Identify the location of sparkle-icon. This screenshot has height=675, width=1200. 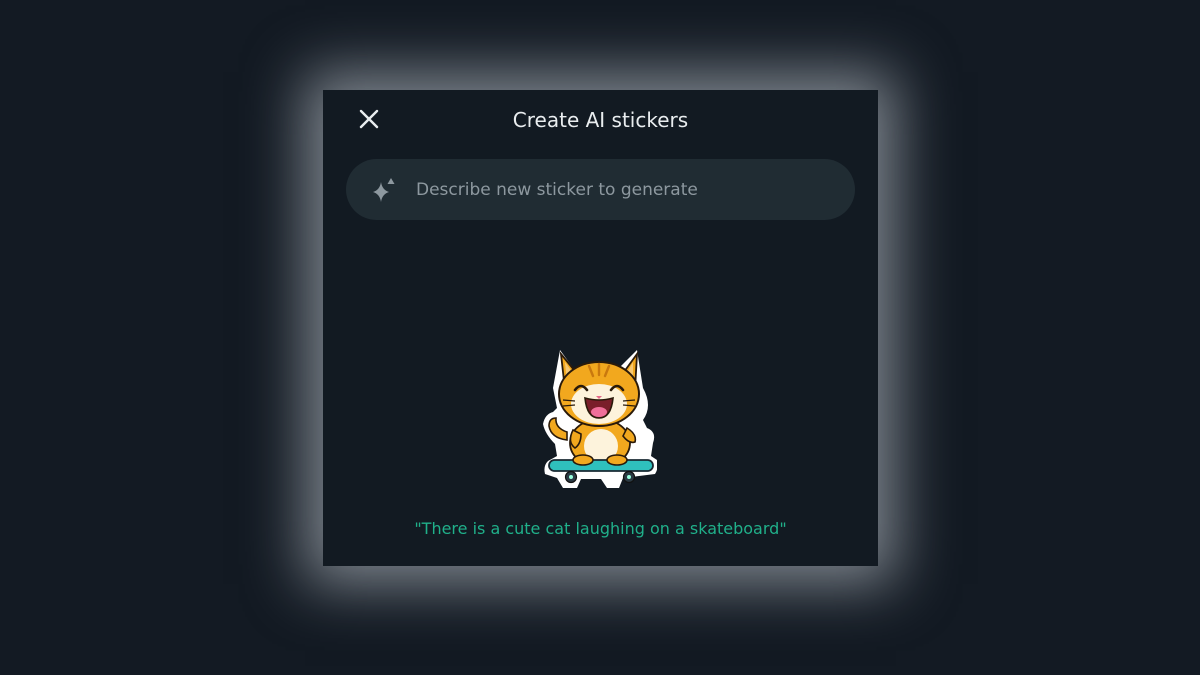
(384, 189).